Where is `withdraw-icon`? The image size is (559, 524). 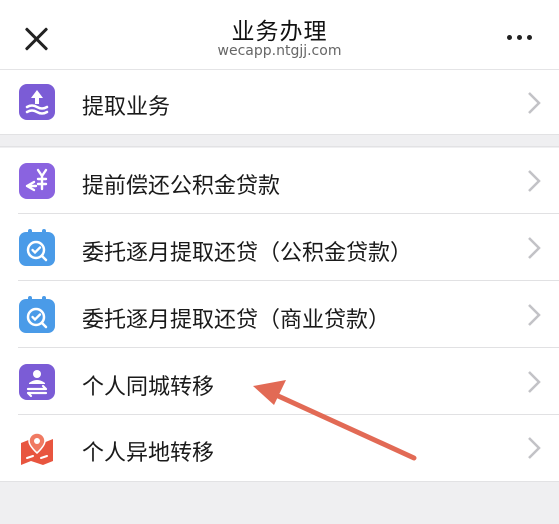
withdraw-icon is located at coordinates (37, 102).